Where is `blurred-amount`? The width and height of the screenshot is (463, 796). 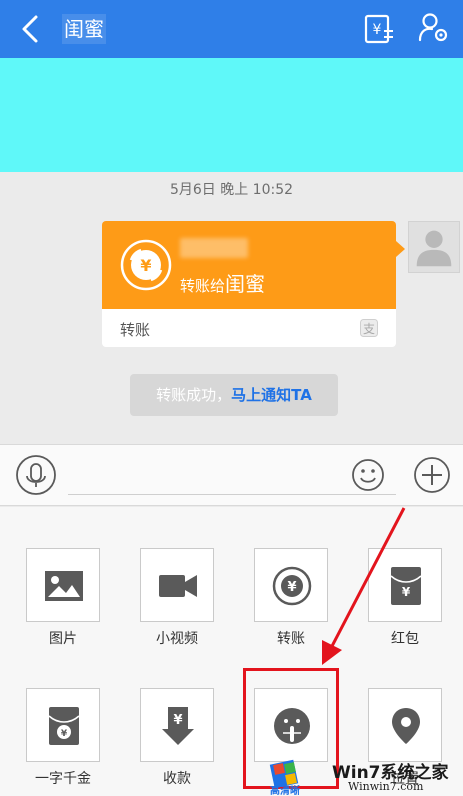
blurred-amount is located at coordinates (214, 248).